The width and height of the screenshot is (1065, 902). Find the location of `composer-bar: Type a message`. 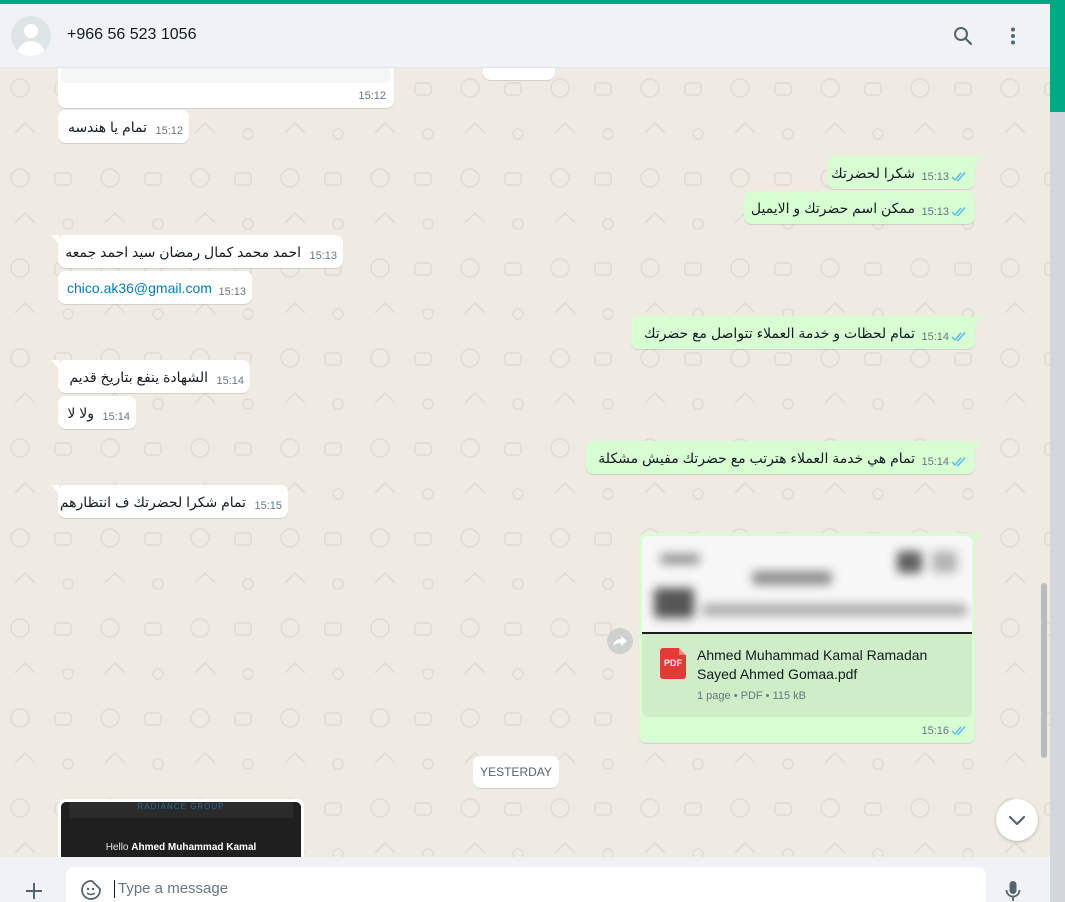

composer-bar: Type a message is located at coordinates (525, 879).